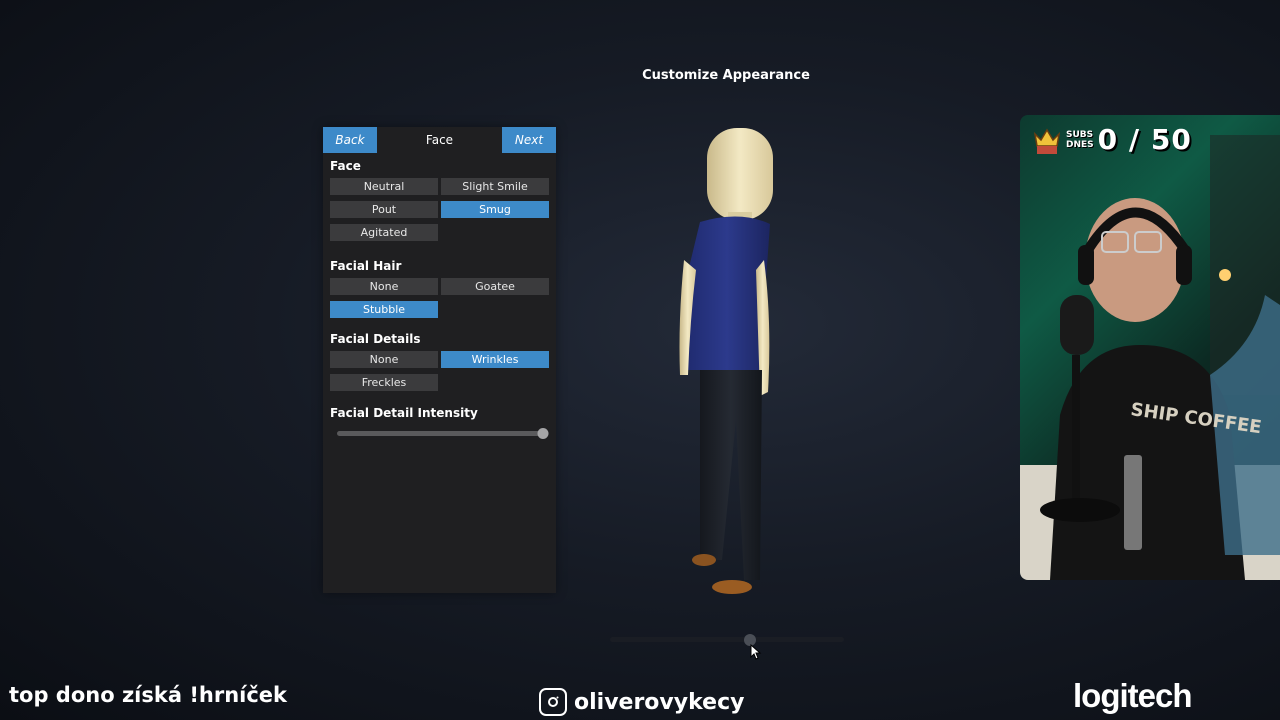 Image resolution: width=1280 pixels, height=720 pixels. Describe the element at coordinates (384, 186) in the screenshot. I see `face-option-neutral: Neutral` at that location.